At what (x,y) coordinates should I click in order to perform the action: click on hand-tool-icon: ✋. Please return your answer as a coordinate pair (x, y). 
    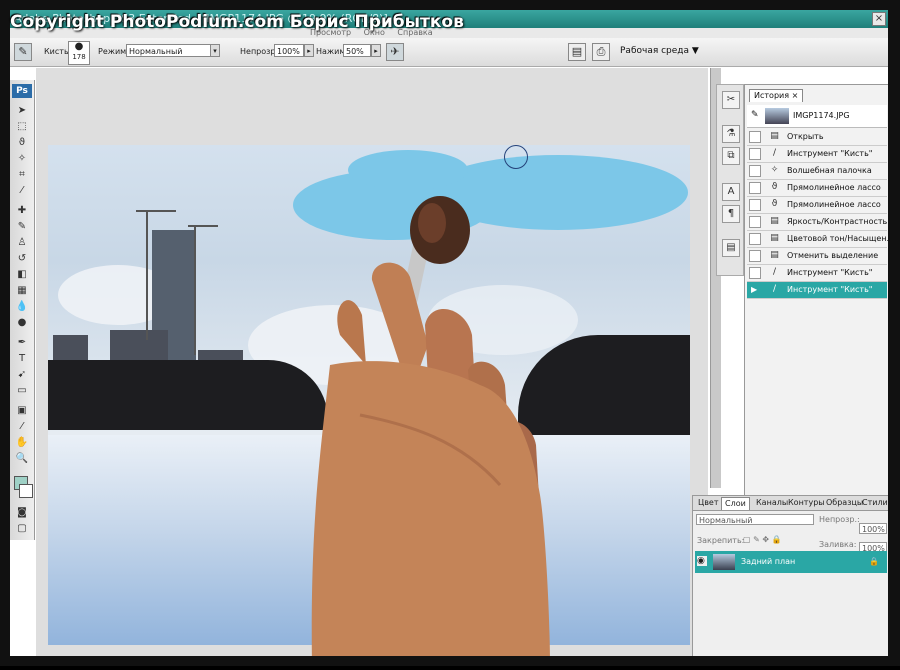
    Looking at the image, I should click on (22, 443).